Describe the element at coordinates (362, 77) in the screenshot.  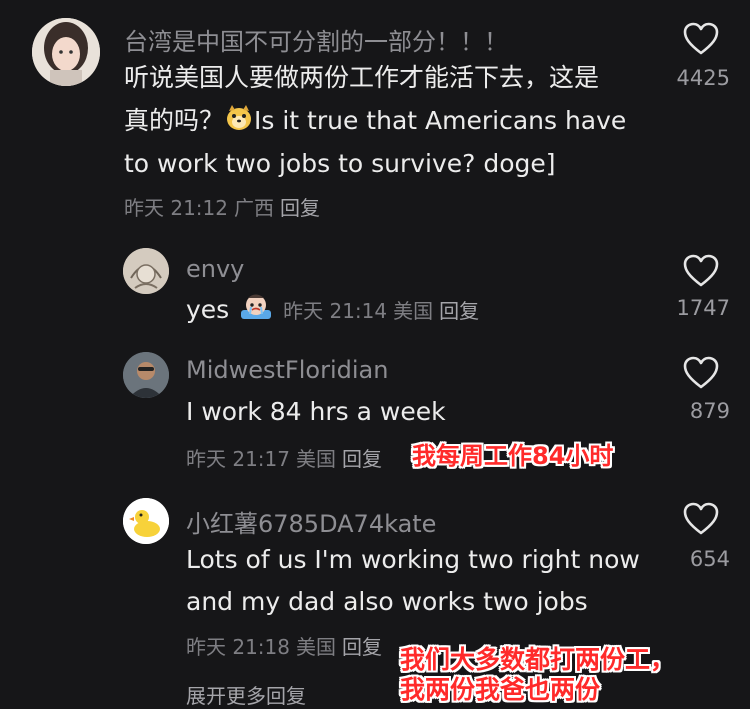
I see `comment-text-line: 听说美国人要做两份工作才能活下去，这是` at that location.